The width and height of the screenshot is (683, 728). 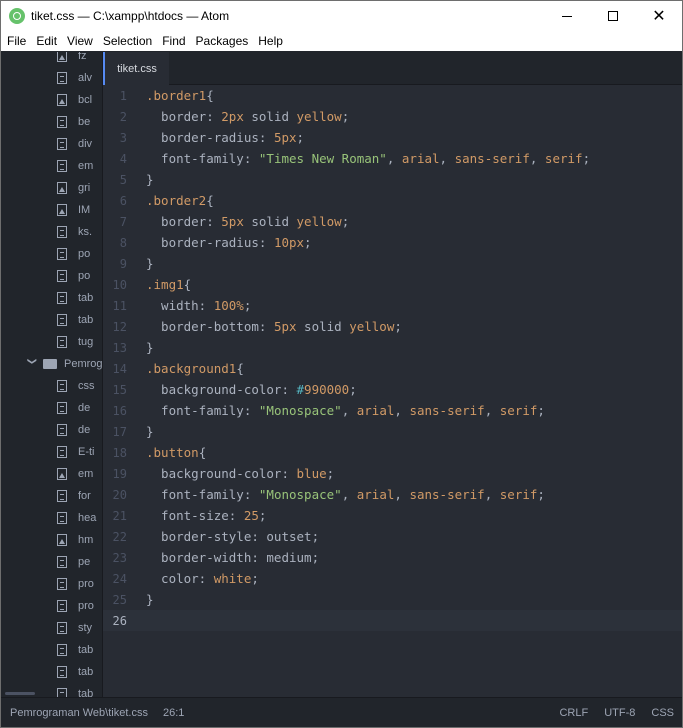 I want to click on maximize-button, so click(x=613, y=16).